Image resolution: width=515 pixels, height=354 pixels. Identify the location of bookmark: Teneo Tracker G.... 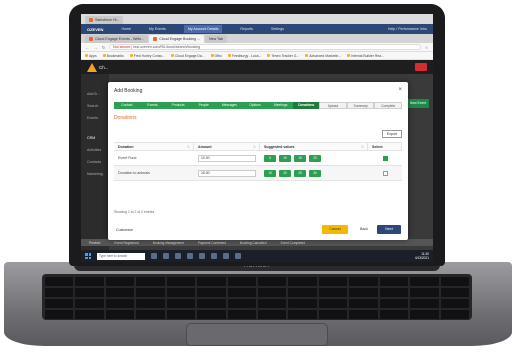
(283, 56).